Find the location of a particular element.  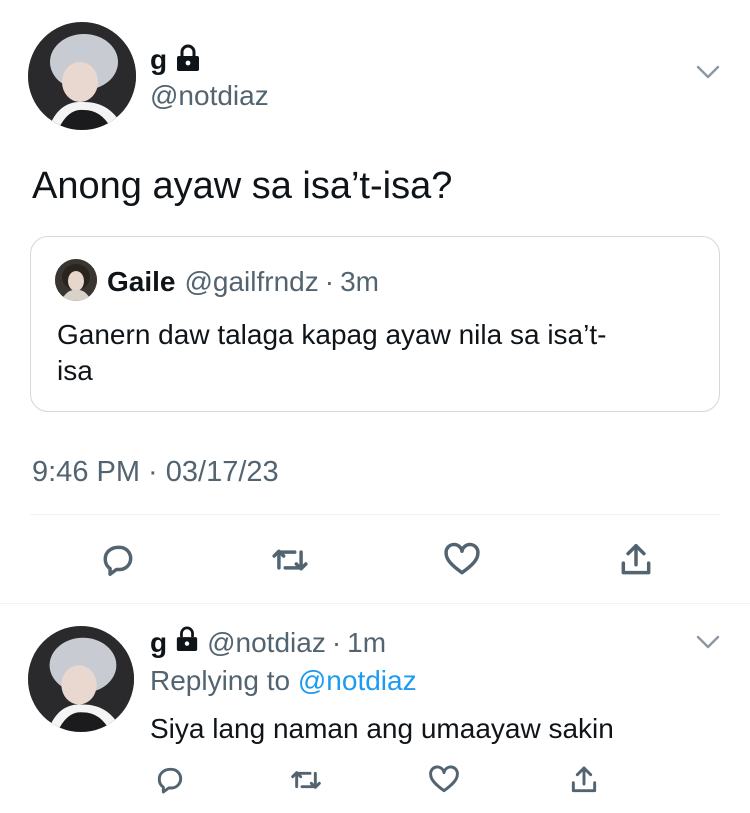

author-handle: @notdiaz is located at coordinates (209, 96).